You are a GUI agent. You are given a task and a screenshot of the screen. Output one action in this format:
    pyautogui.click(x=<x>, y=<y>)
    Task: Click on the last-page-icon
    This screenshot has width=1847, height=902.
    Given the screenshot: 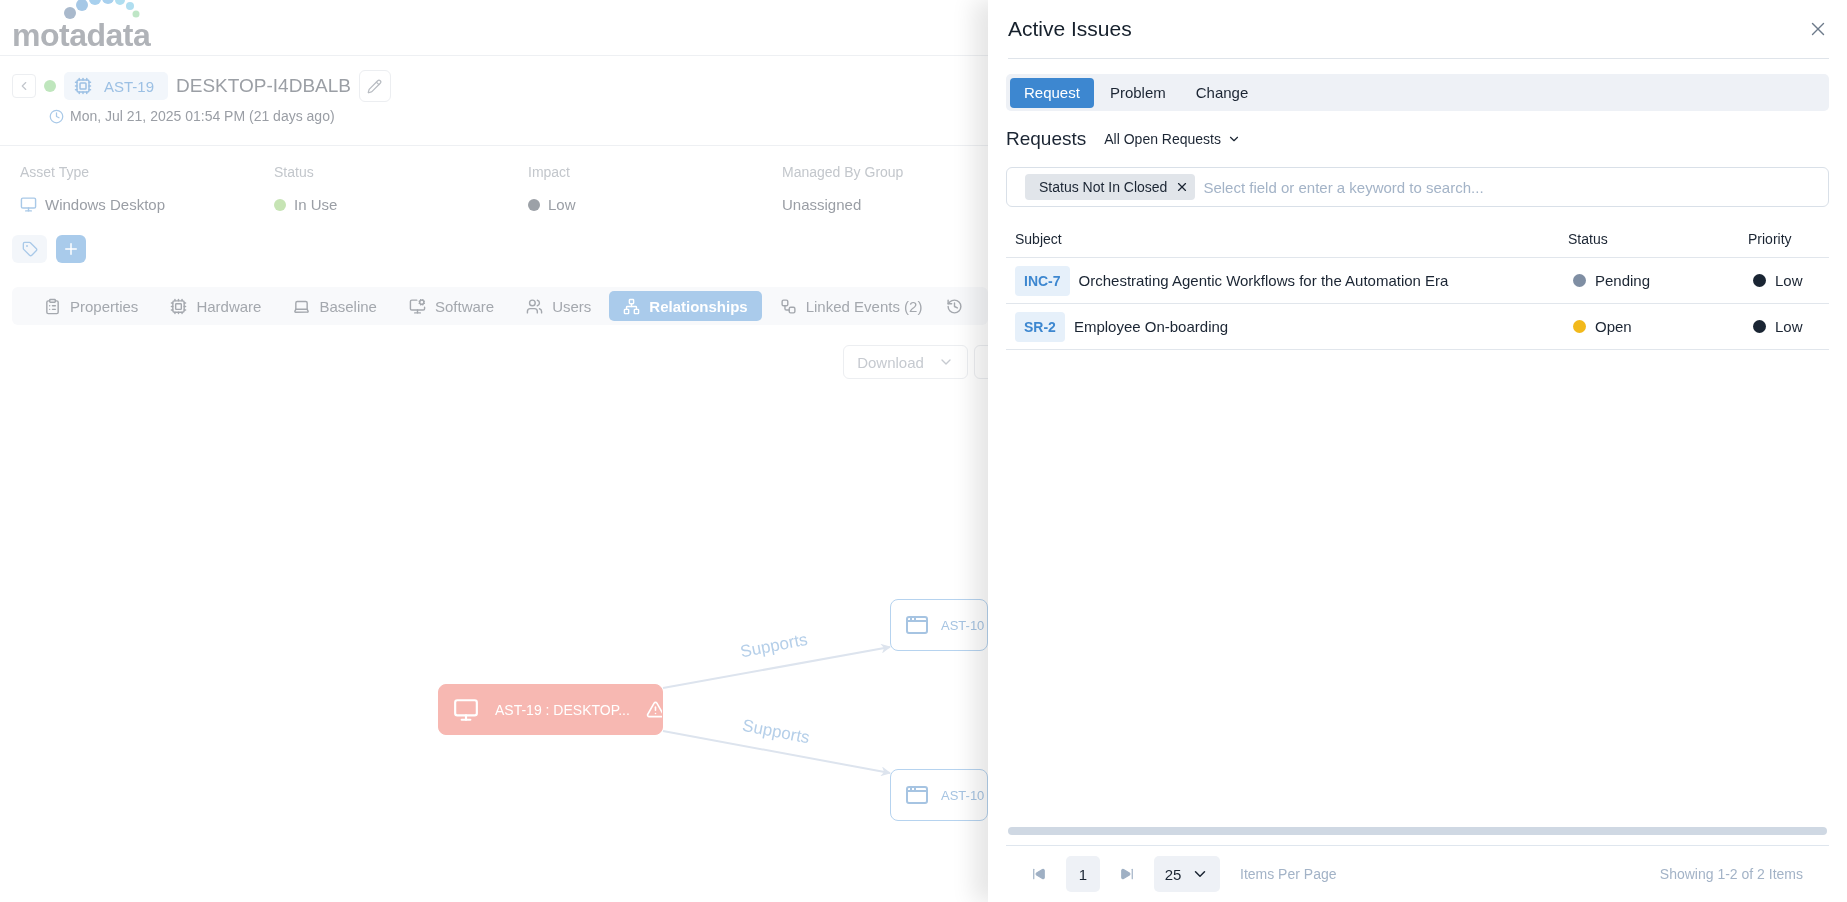 What is the action you would take?
    pyautogui.click(x=1127, y=874)
    